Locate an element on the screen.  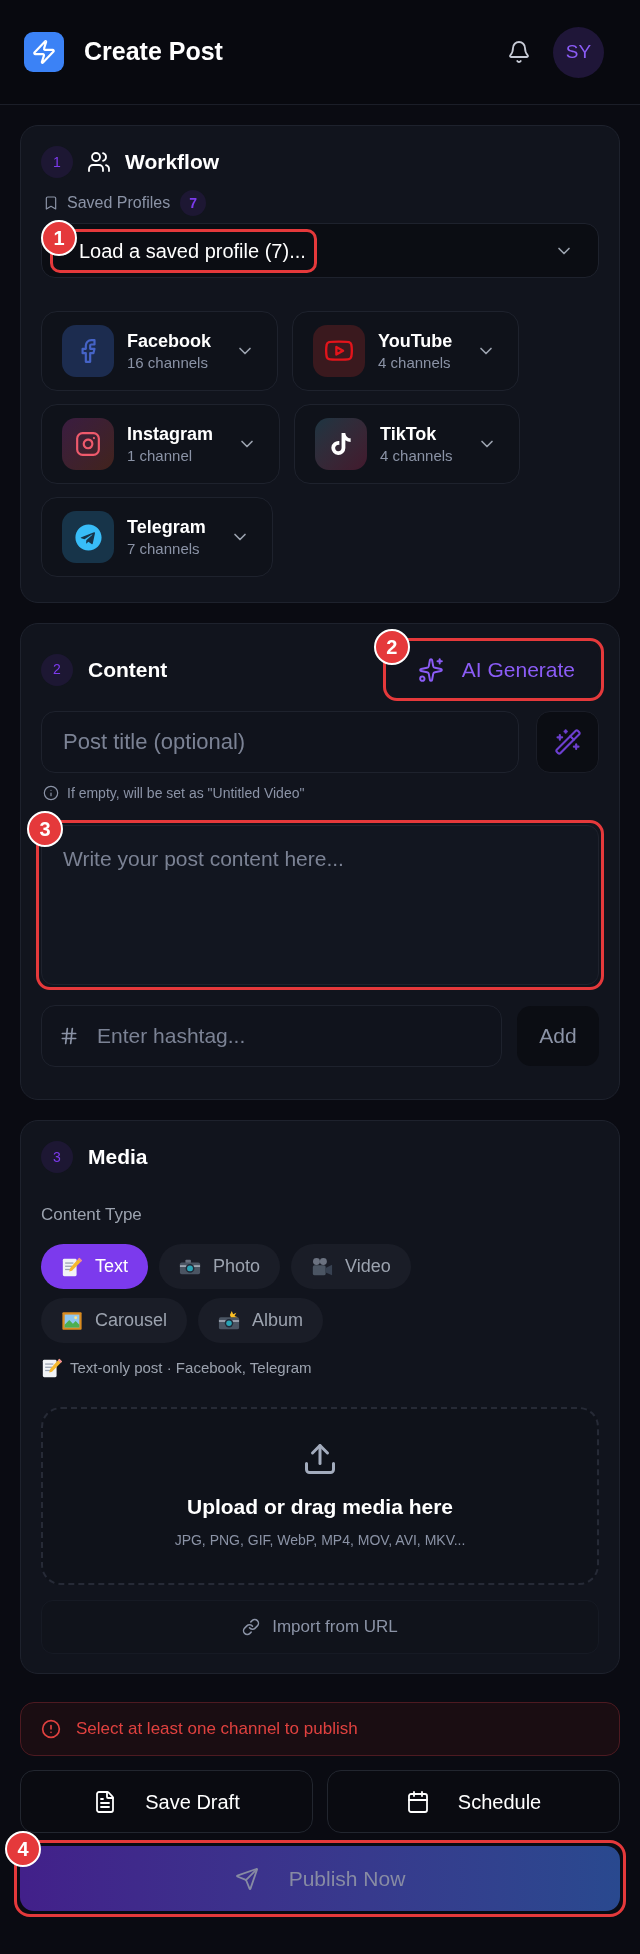
count-badge: 7 is located at coordinates (193, 203).